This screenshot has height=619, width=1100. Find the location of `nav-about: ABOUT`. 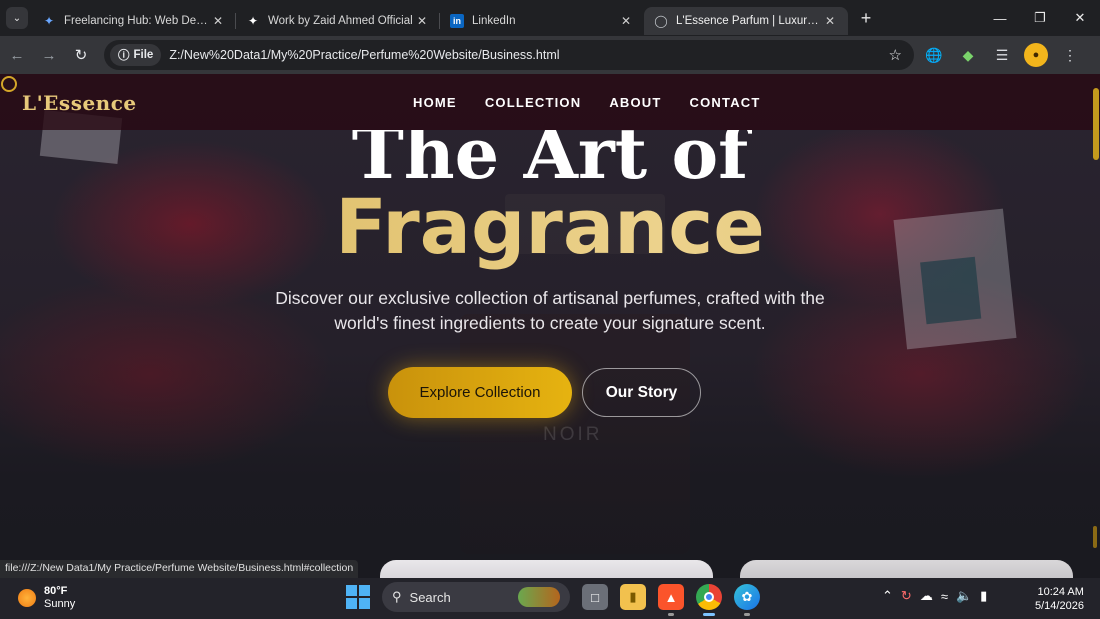

nav-about: ABOUT is located at coordinates (635, 102).